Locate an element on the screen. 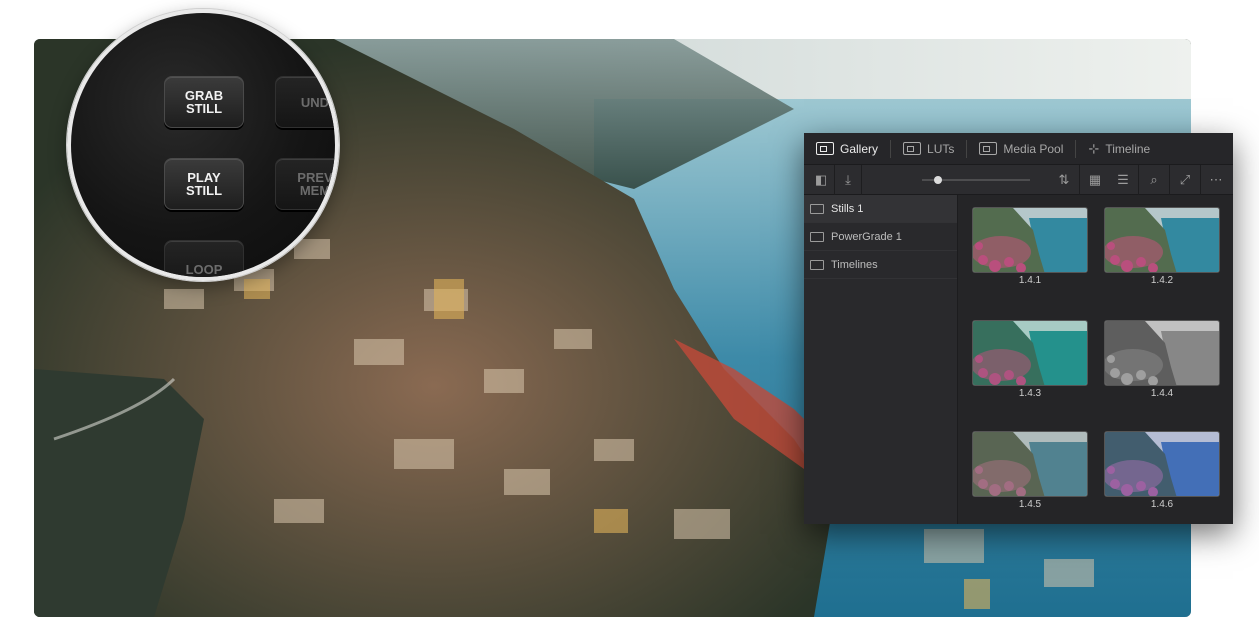 The image size is (1259, 632). still-item: 1.4.2 is located at coordinates (1162, 246).